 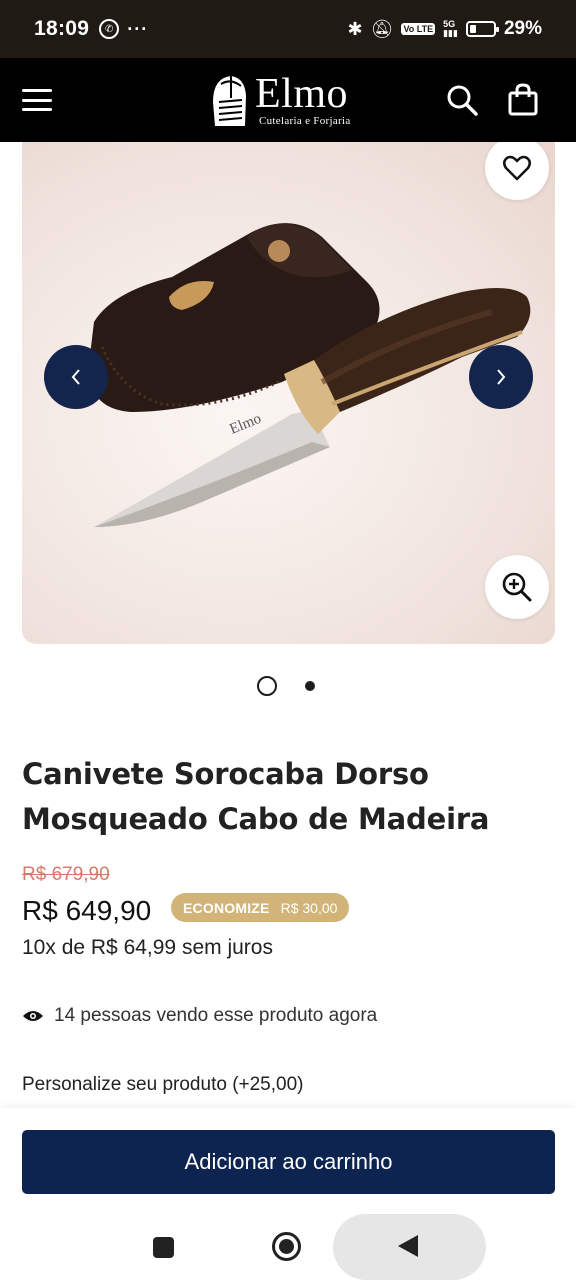 What do you see at coordinates (462, 100) in the screenshot?
I see `search-icon` at bounding box center [462, 100].